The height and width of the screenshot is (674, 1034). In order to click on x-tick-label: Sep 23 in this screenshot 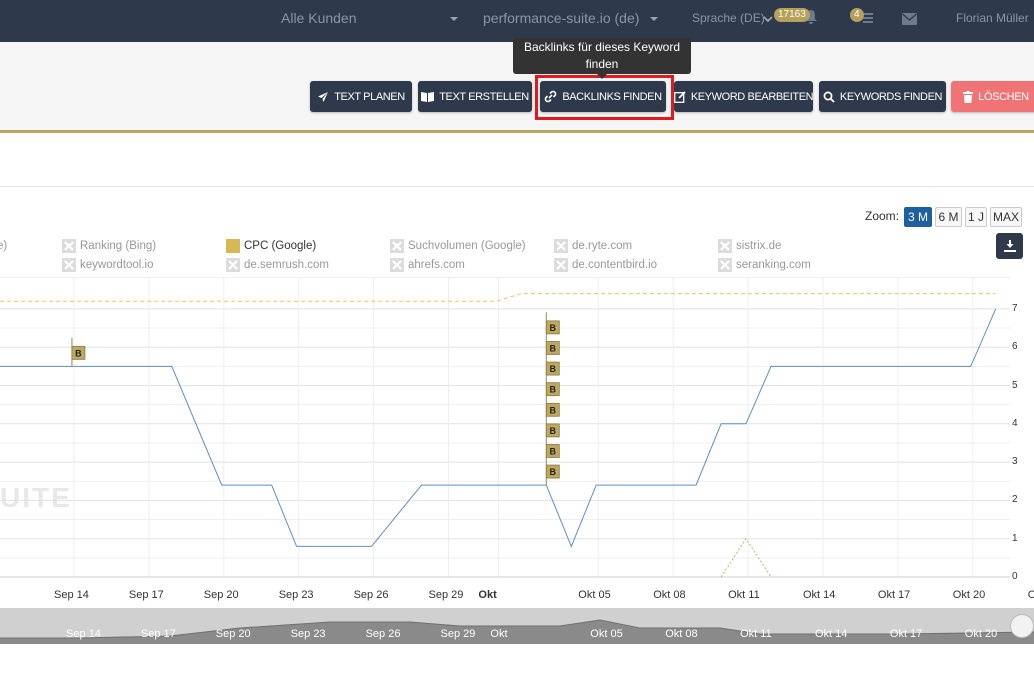, I will do `click(296, 595)`.